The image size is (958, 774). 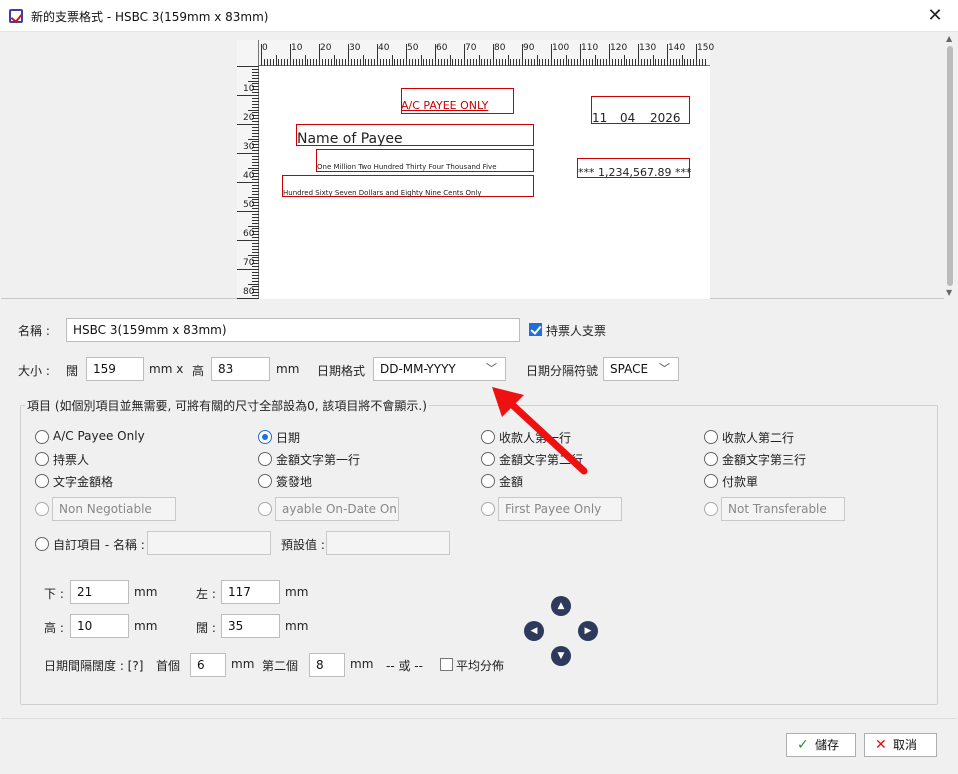 What do you see at coordinates (250, 626) in the screenshot?
I see `item-width-input: 35` at bounding box center [250, 626].